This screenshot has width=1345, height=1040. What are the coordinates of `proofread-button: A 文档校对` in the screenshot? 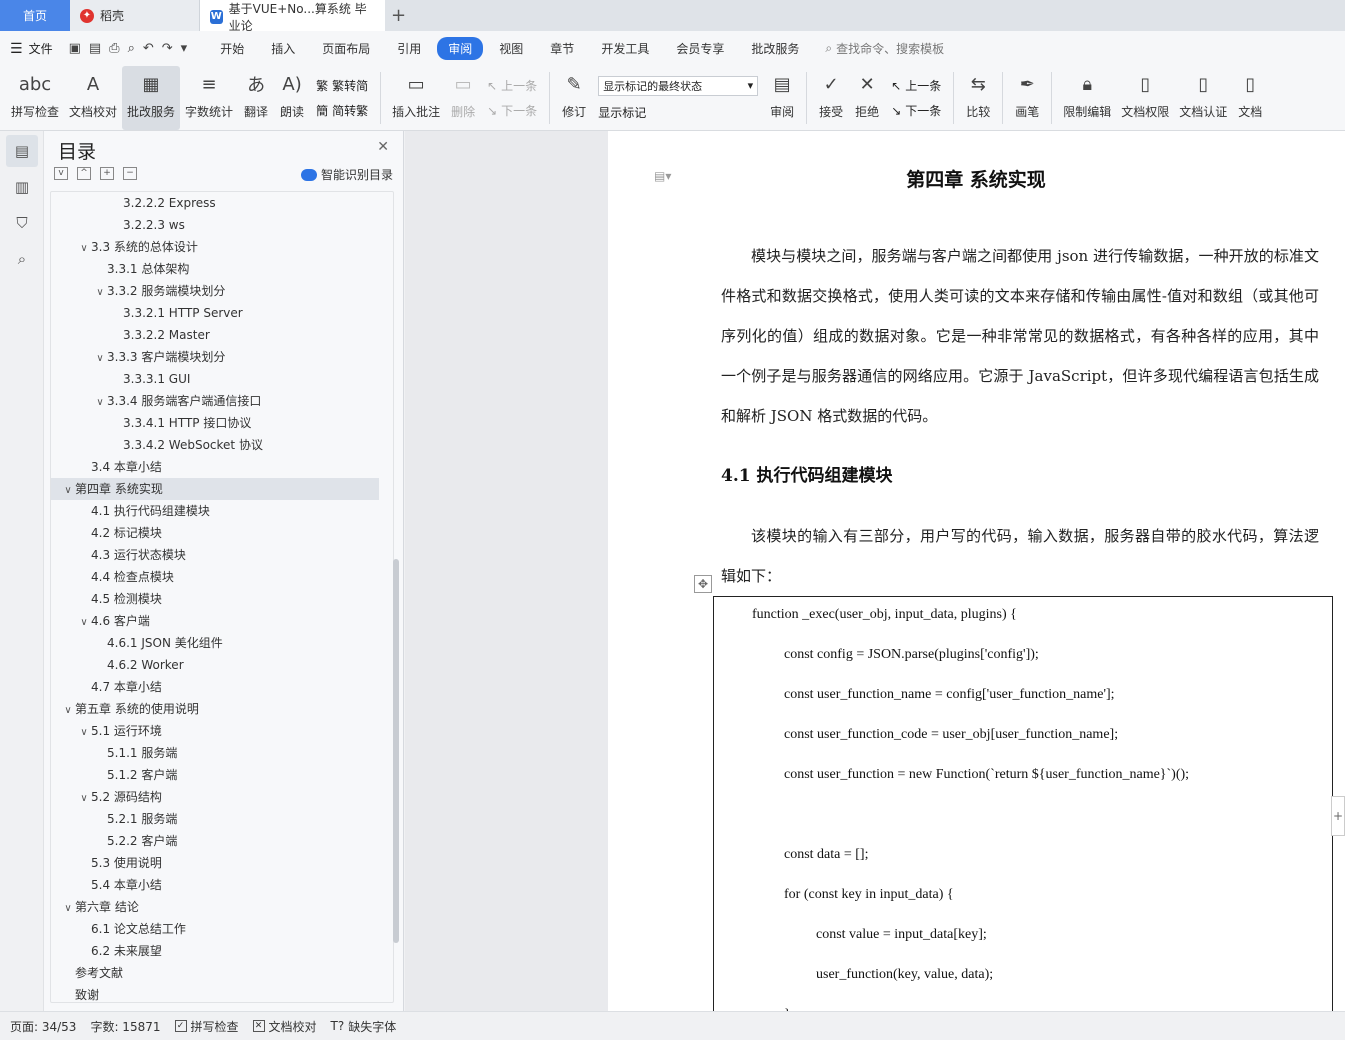 It's located at (93, 98).